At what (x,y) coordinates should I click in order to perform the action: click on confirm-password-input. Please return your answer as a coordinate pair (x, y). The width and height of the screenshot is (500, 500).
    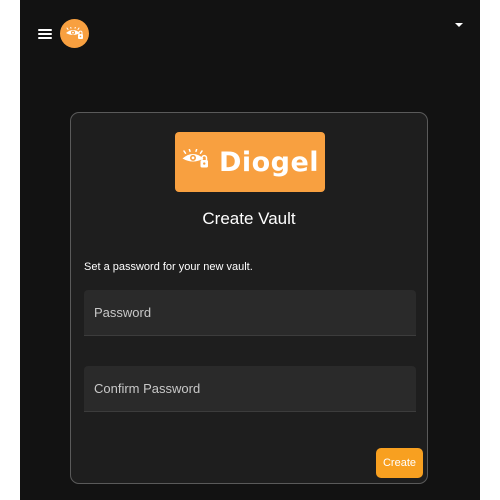
    Looking at the image, I should click on (250, 388).